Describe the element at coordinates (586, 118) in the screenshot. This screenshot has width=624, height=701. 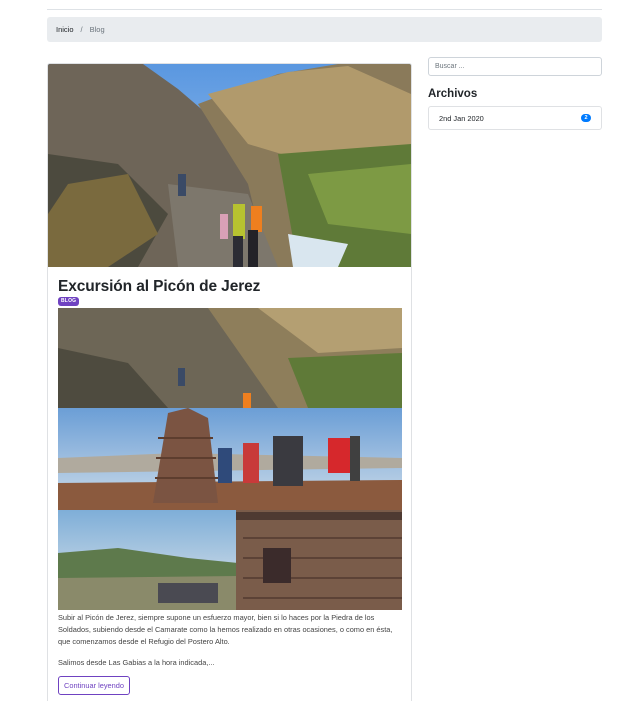
I see `archive-count-badge: 2` at that location.